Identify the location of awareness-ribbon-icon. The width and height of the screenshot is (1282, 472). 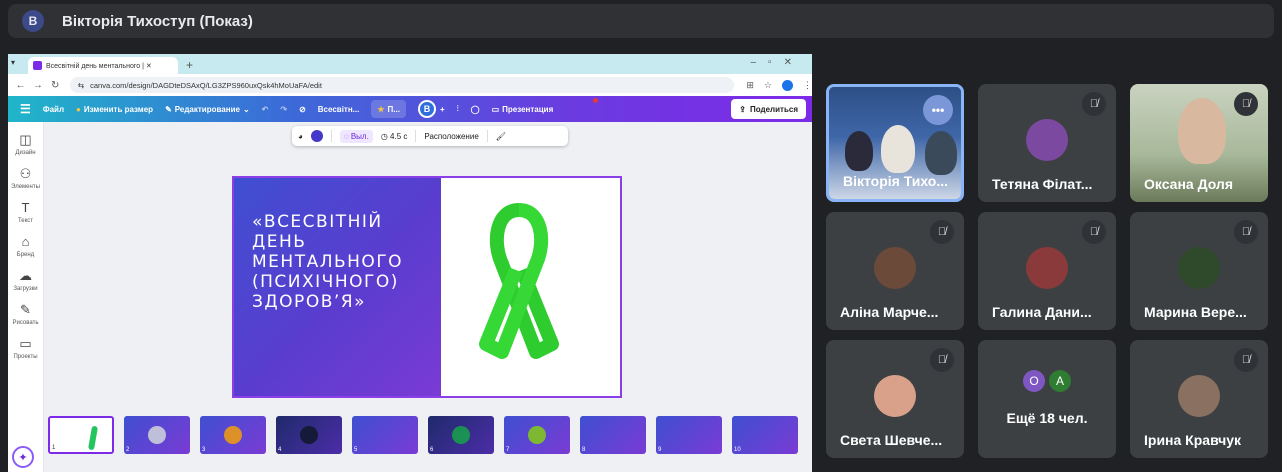
(519, 287).